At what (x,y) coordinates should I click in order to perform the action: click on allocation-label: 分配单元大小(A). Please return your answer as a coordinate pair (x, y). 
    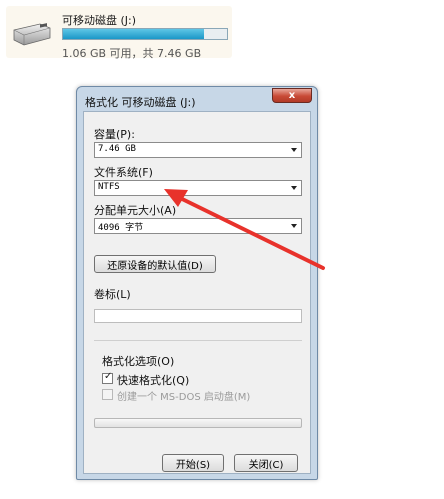
    Looking at the image, I should click on (135, 210).